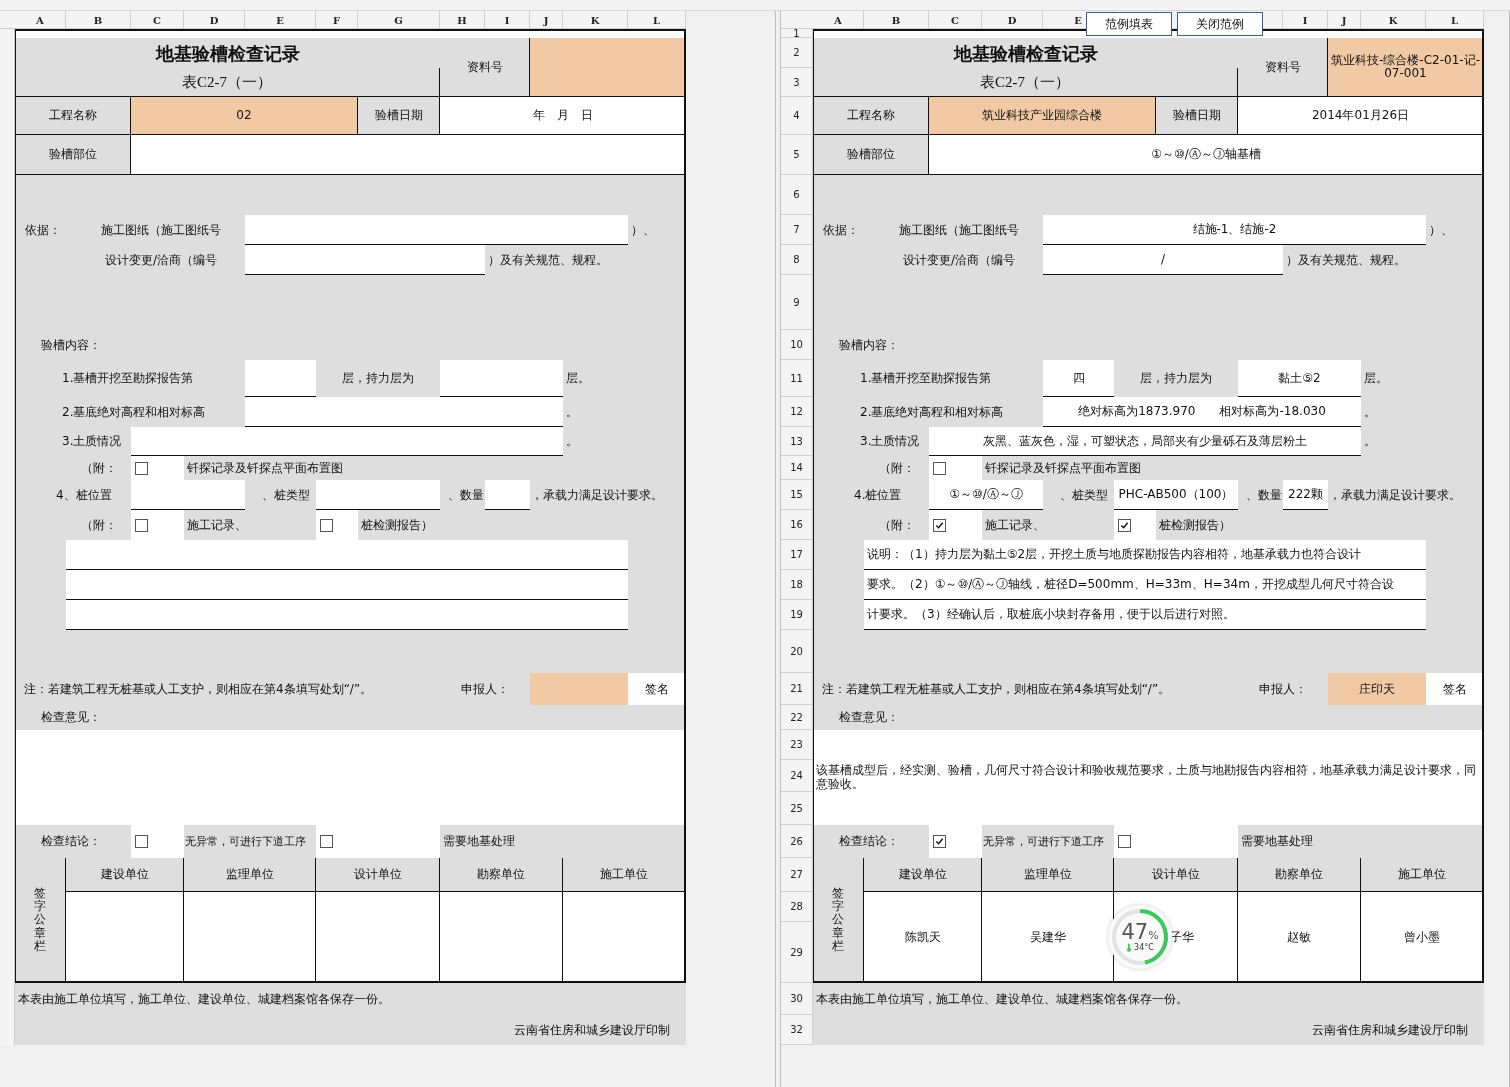  Describe the element at coordinates (797, 412) in the screenshot. I see `row-header: 12` at that location.